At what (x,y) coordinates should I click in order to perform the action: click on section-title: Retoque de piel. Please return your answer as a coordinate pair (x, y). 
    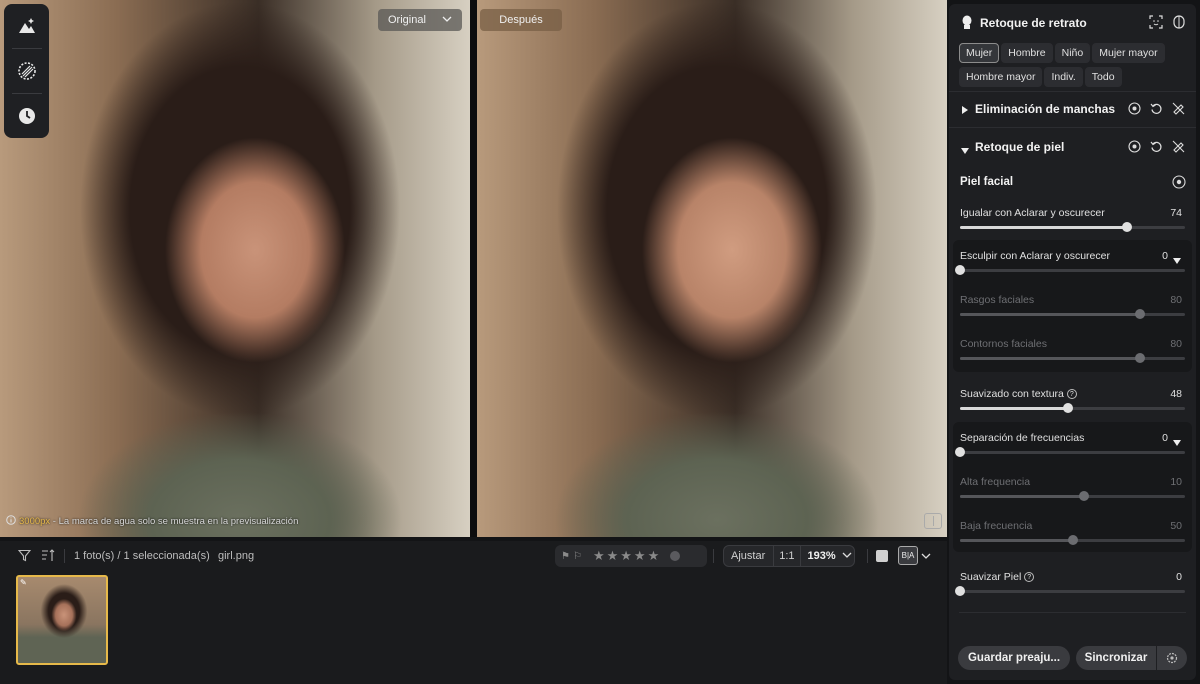
    Looking at the image, I should click on (1020, 147).